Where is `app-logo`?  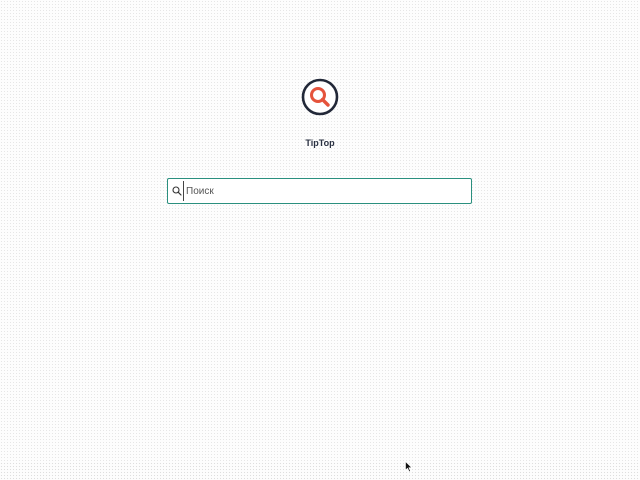
app-logo is located at coordinates (320, 104).